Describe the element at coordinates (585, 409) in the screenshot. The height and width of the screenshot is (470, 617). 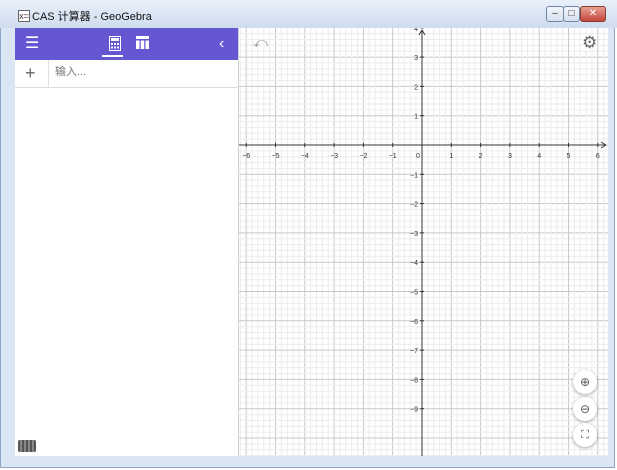
I see `zoom-out-button: ⊖` at that location.